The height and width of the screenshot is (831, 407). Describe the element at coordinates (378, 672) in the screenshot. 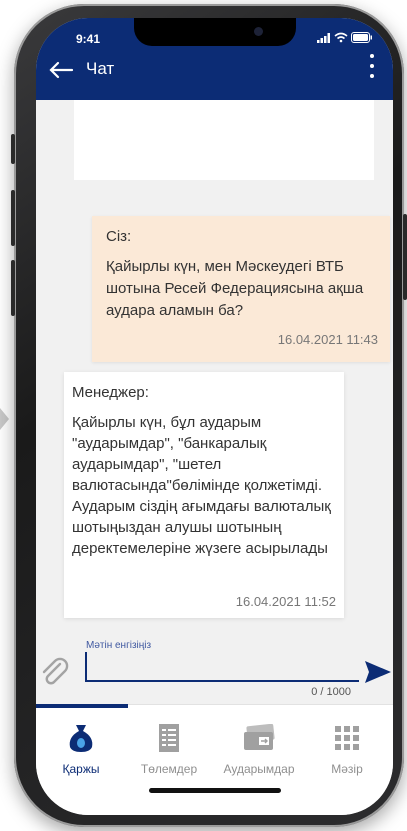

I see `send-icon` at that location.